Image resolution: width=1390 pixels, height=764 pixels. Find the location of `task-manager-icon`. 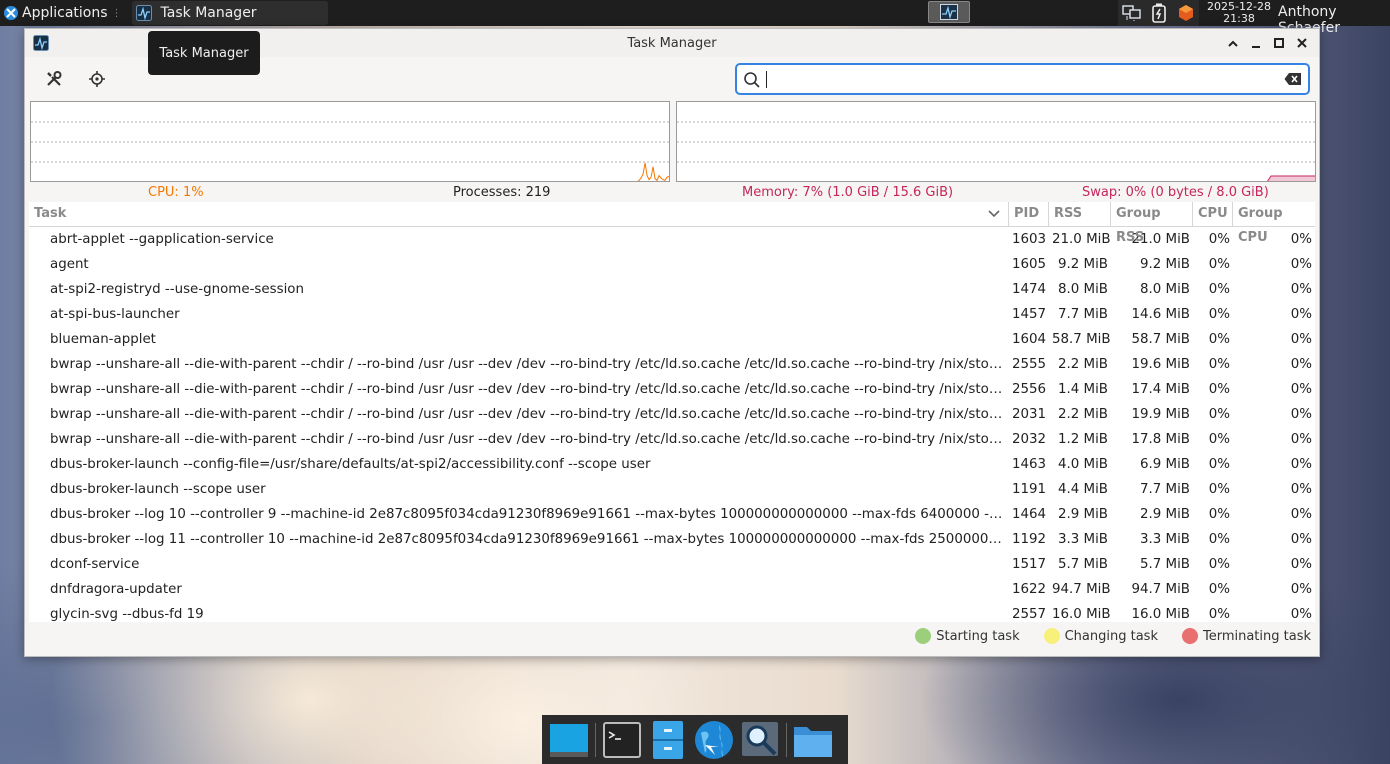

task-manager-icon is located at coordinates (143, 13).